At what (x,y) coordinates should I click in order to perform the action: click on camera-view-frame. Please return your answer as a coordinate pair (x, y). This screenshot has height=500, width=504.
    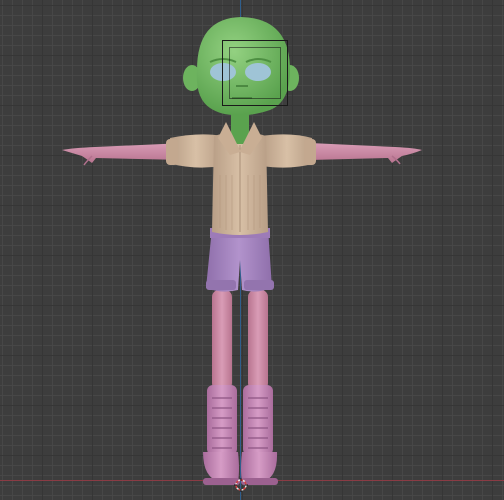
    Looking at the image, I should click on (255, 73).